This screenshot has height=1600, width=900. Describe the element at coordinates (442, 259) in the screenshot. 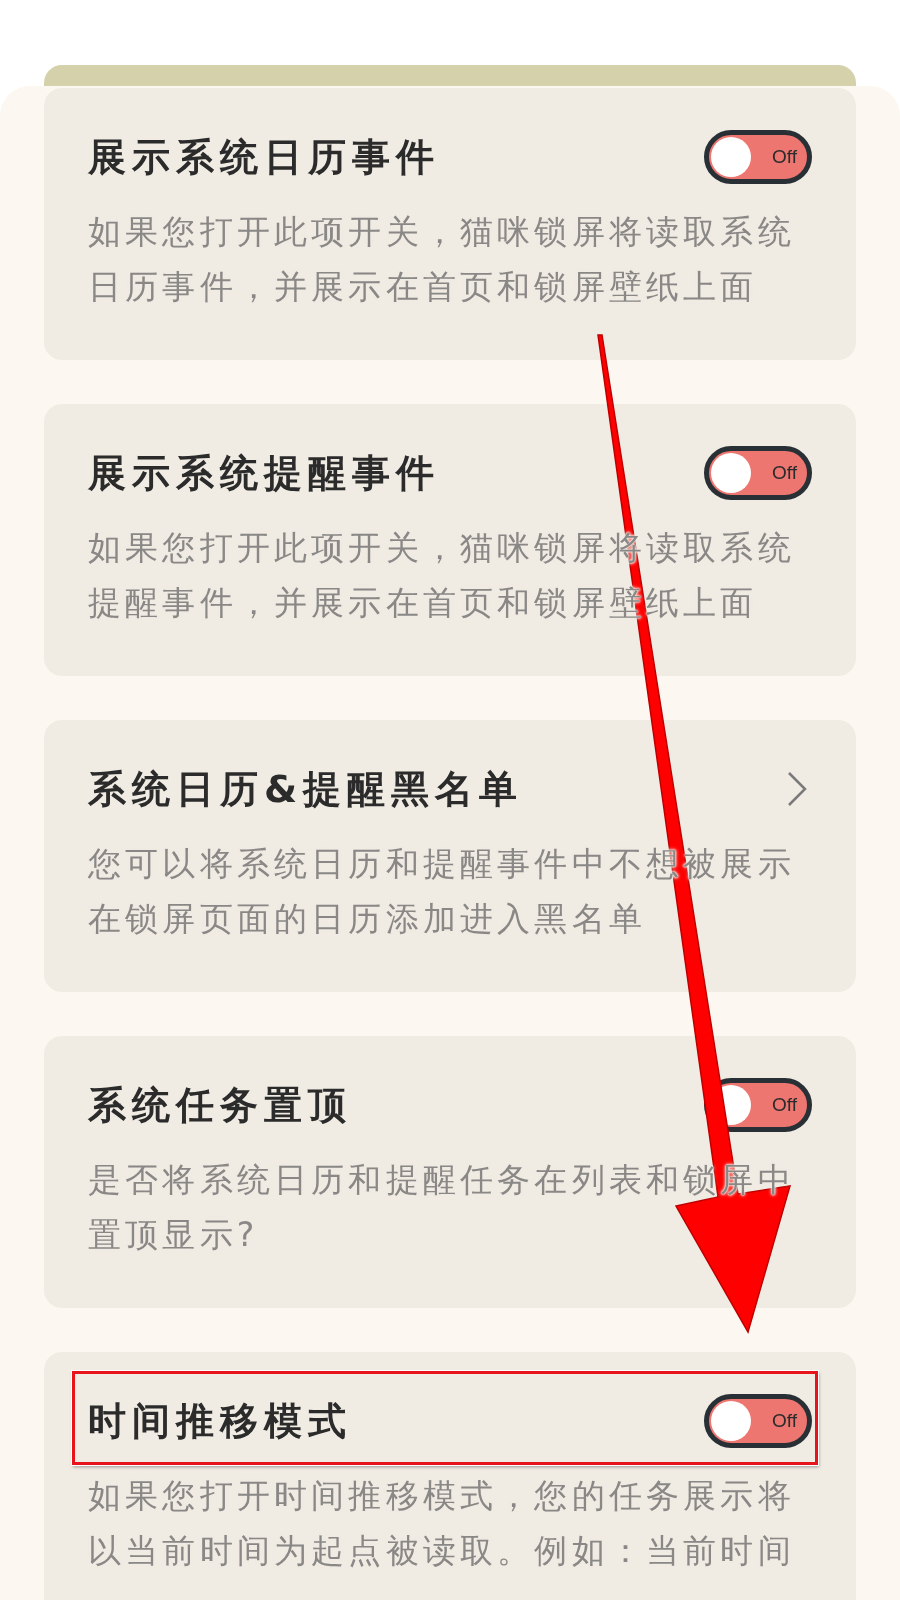

I see `setting-description: 如果您打开此项开关，猫咪锁屏将读取系统日历事件，并展示在首页和锁屏壁纸上面` at that location.